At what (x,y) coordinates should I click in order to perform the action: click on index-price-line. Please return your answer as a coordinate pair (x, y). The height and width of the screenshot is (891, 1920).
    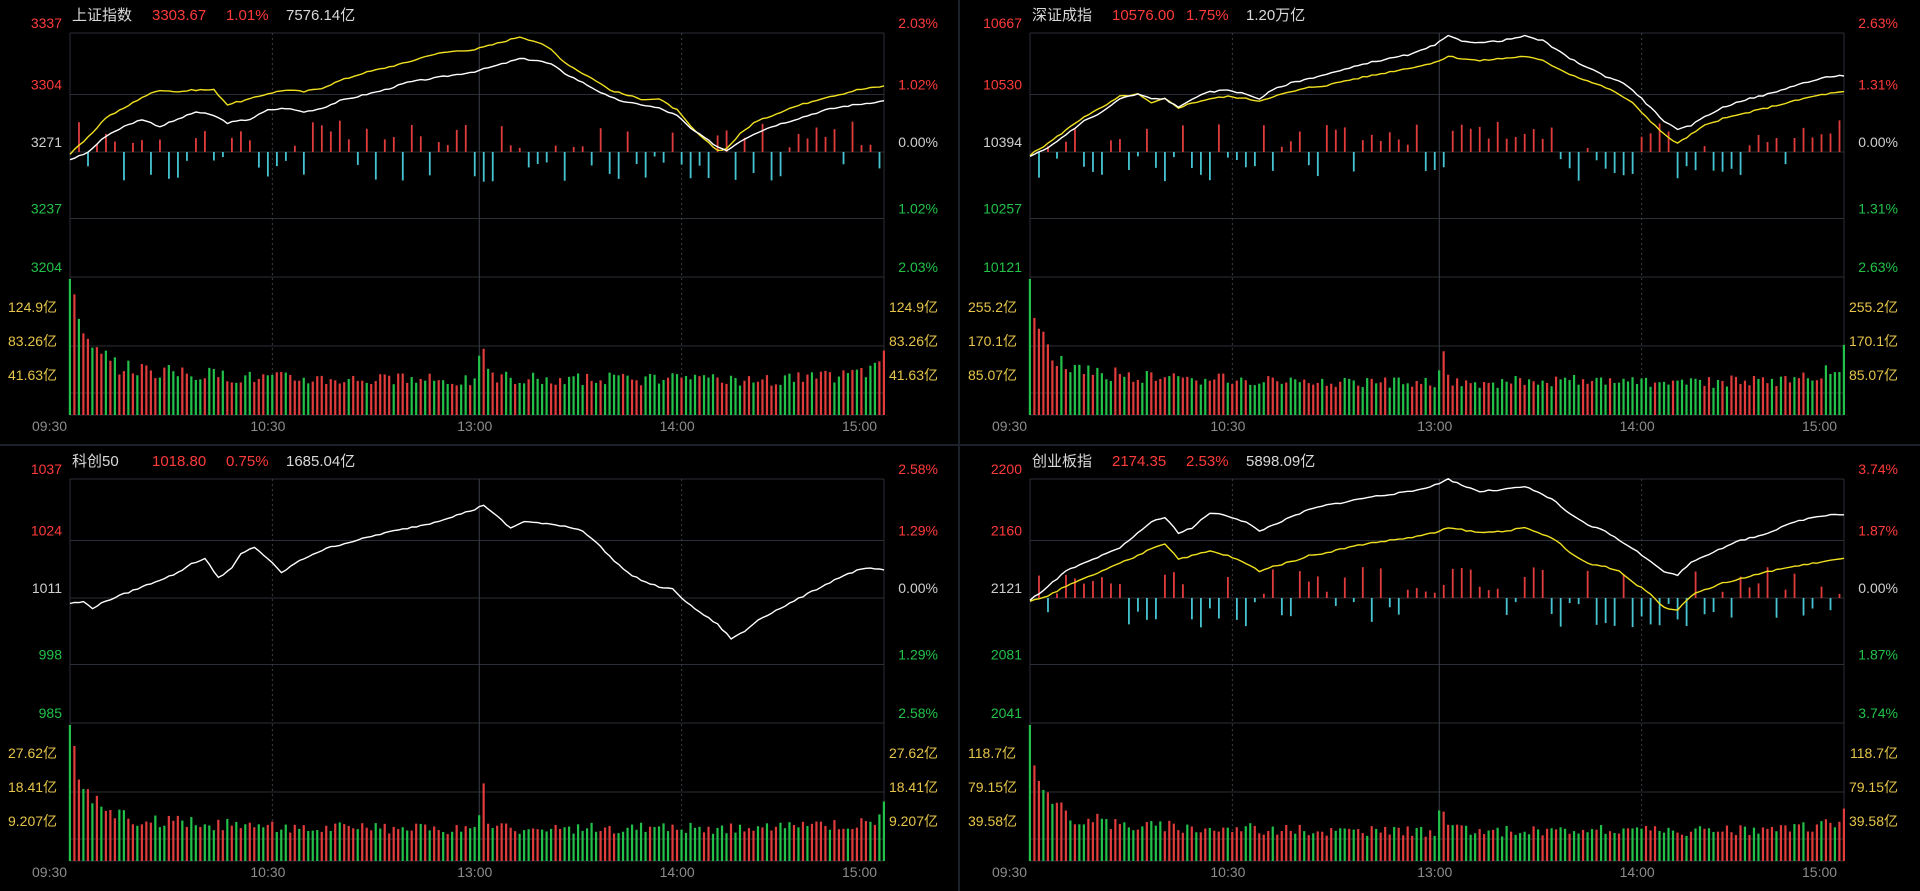
    Looking at the image, I should click on (1437, 96).